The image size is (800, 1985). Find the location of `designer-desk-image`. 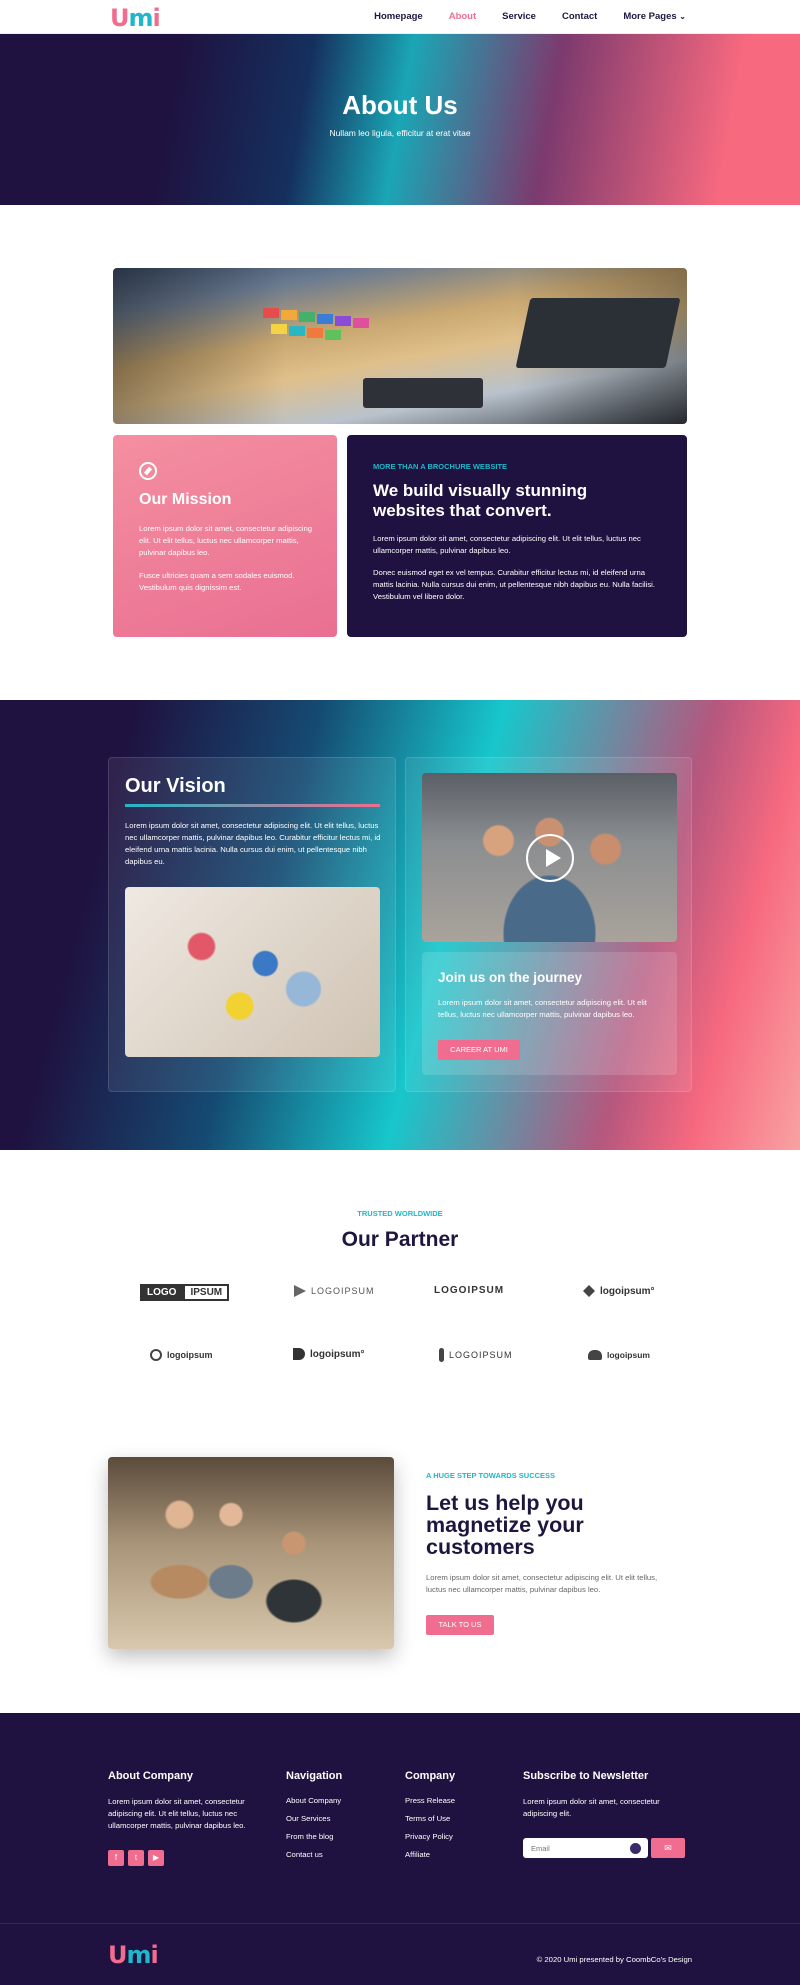

designer-desk-image is located at coordinates (400, 346).